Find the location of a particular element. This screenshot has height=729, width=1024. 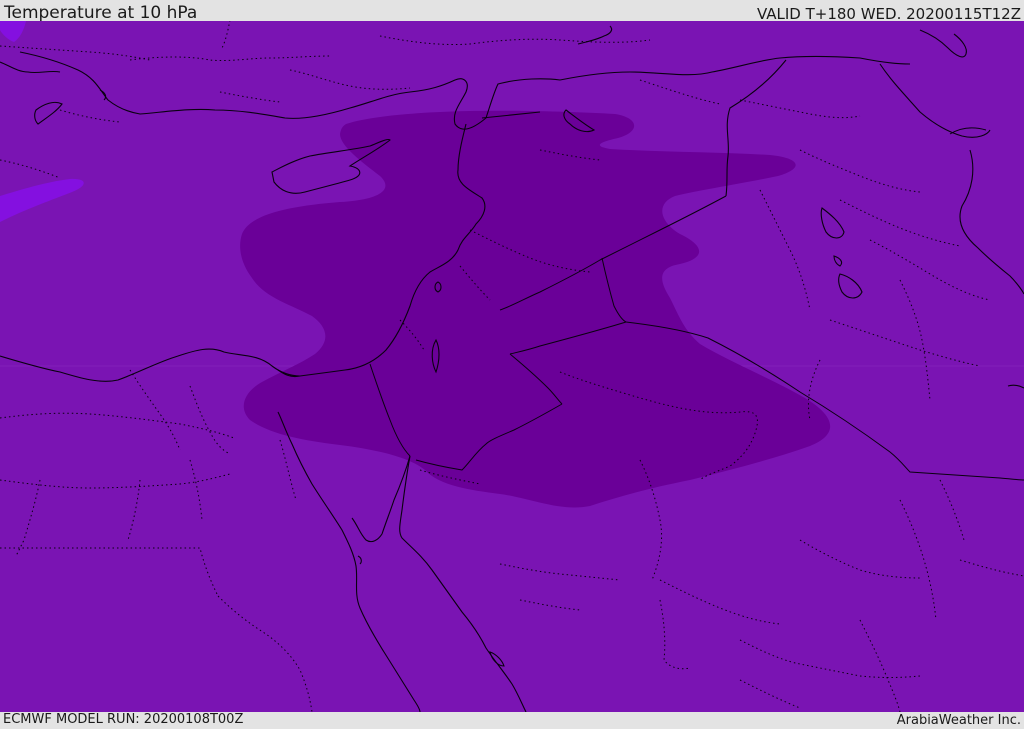

model-run-label: ECMWF MODEL RUN: 20200108T00Z is located at coordinates (123, 719).